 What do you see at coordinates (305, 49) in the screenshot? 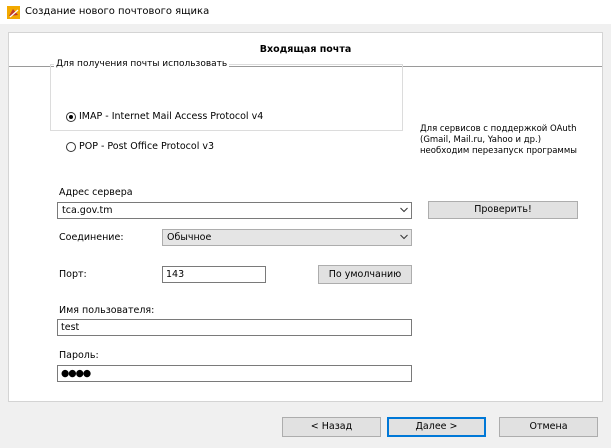
I see `page-title: Входящая почта` at bounding box center [305, 49].